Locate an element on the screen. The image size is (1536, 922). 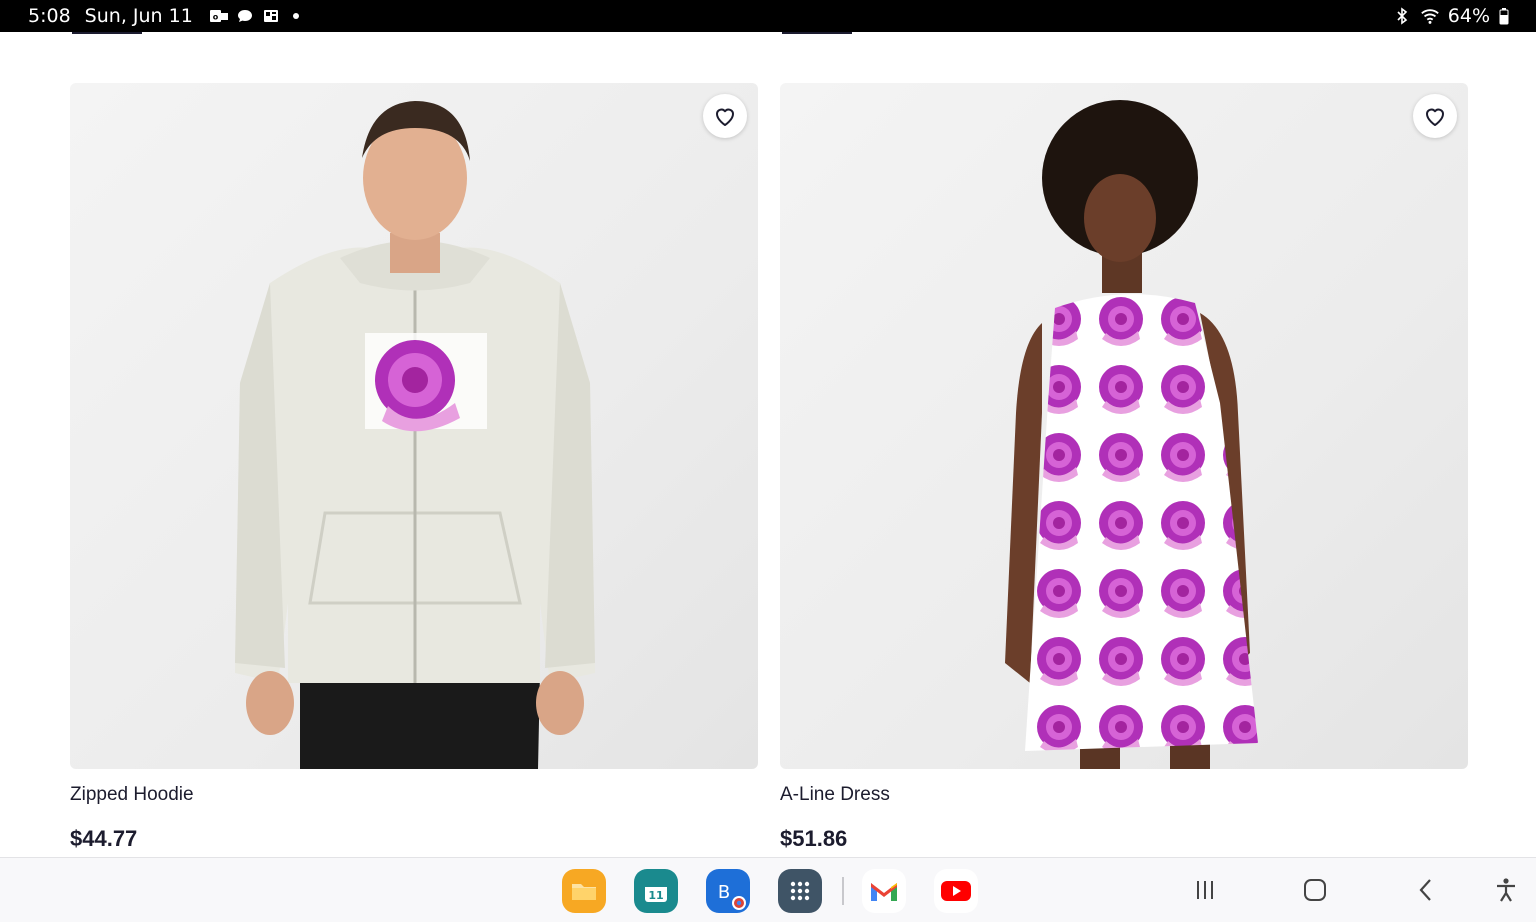
bing-chrome-app-icon: B is located at coordinates (728, 891).